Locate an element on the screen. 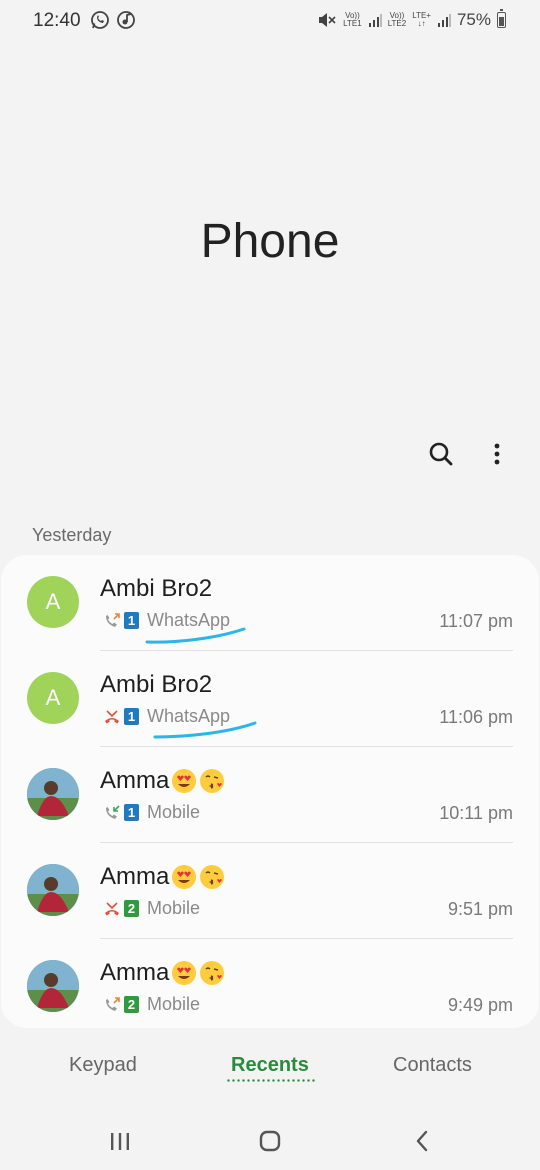  battery-icon is located at coordinates (501, 18).